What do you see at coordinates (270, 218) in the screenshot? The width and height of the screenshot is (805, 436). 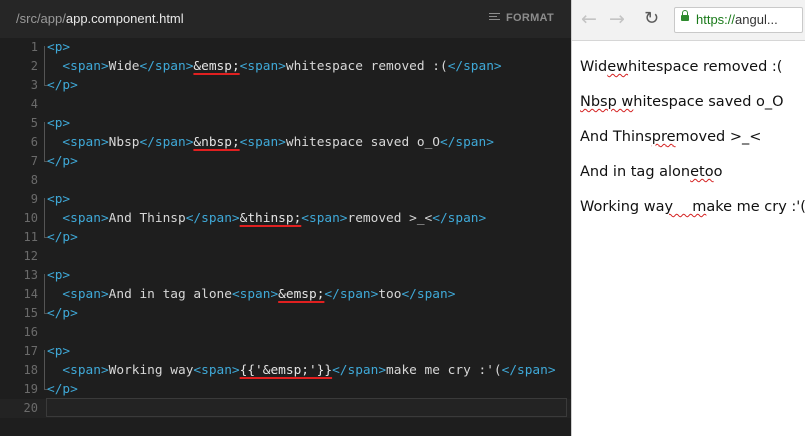 I see `code-entity: &thinsp;` at bounding box center [270, 218].